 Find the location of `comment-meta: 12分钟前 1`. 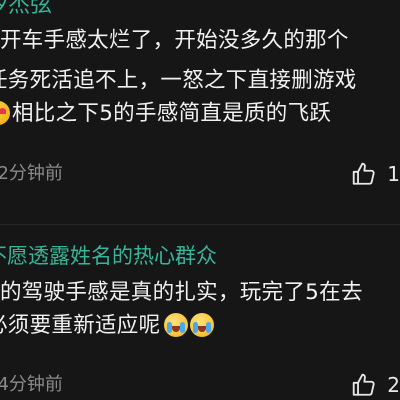

comment-meta: 12分钟前 1 is located at coordinates (200, 174).